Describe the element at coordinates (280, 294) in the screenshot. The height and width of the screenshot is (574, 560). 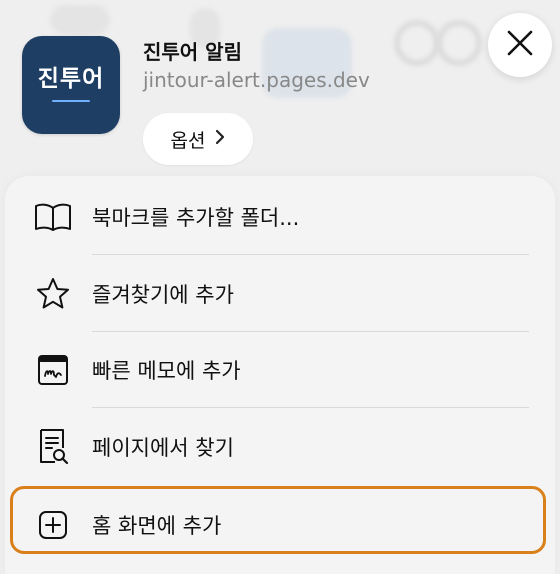
I see `menu-item-add-favorites: 즐겨찾기에 추가` at that location.